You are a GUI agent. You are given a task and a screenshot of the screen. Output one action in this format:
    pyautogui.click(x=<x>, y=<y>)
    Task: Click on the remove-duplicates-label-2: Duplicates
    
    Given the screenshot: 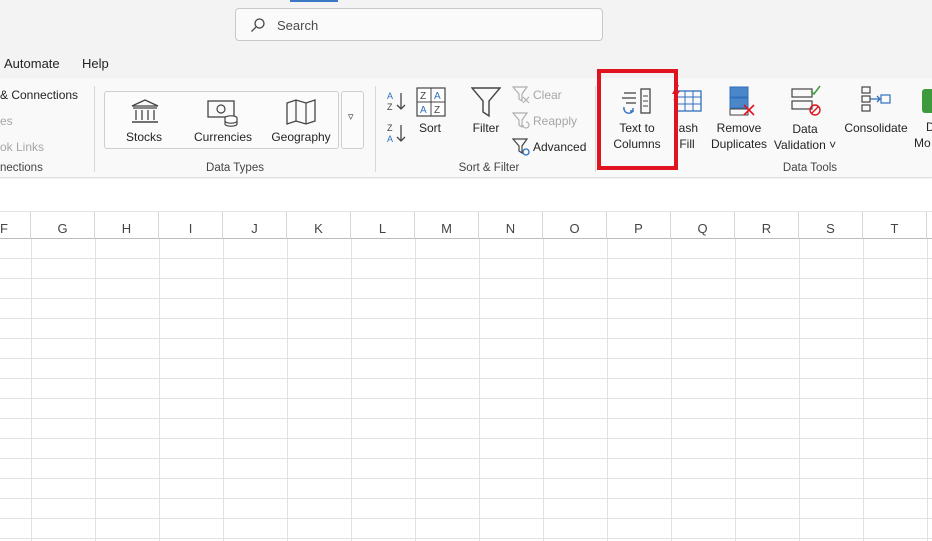 What is the action you would take?
    pyautogui.click(x=739, y=144)
    